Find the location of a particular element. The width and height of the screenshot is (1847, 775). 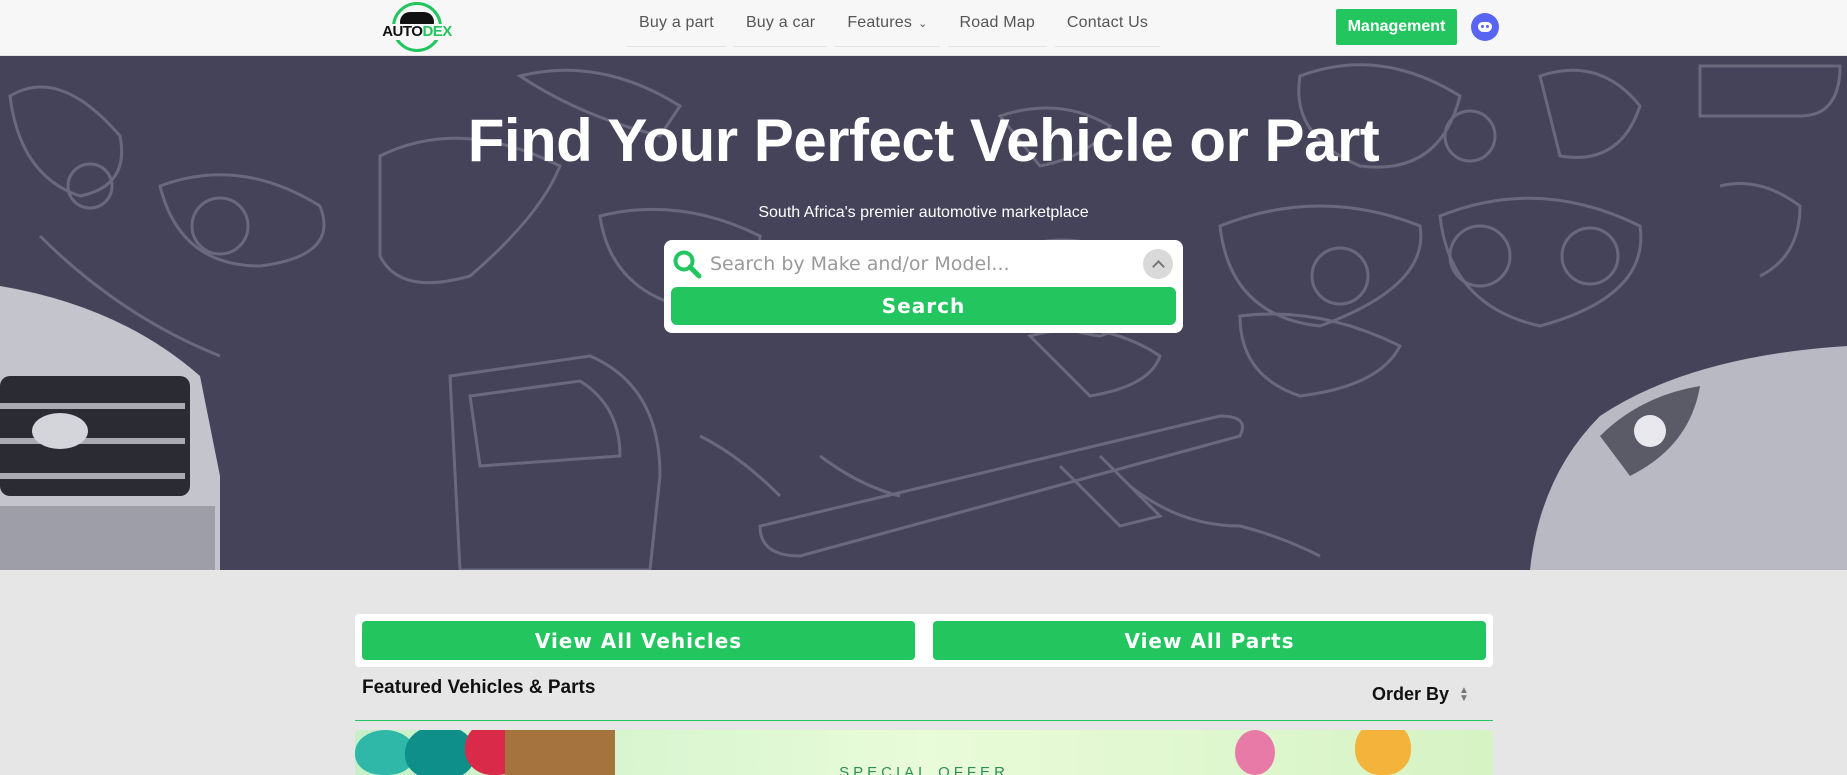

sort-icon: ▲ ▼ is located at coordinates (1464, 694).